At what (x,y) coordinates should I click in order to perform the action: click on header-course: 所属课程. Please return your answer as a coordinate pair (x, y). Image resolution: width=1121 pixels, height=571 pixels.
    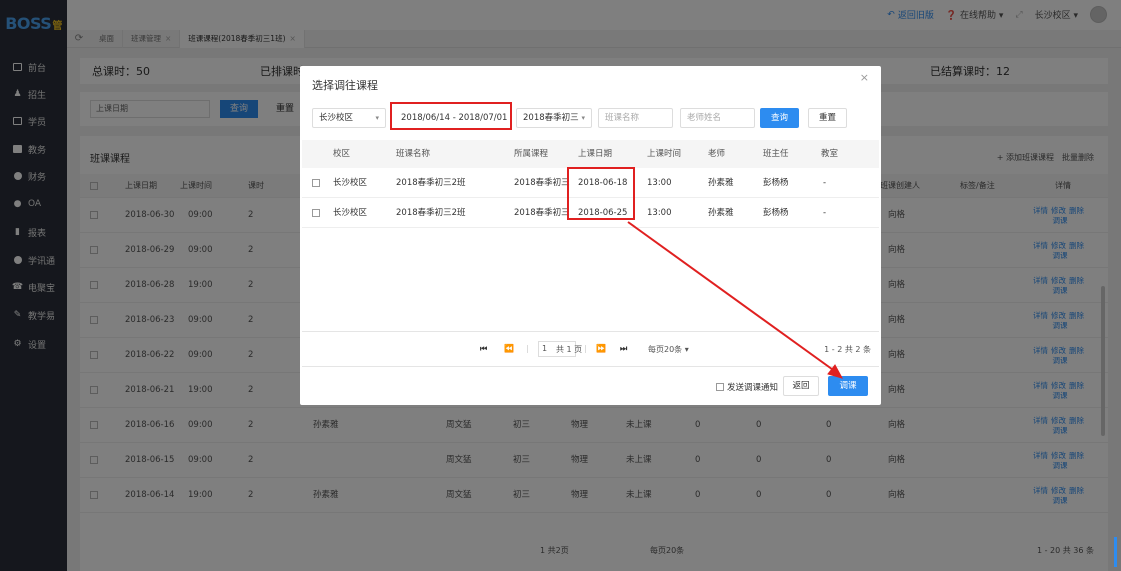
    Looking at the image, I should click on (531, 154).